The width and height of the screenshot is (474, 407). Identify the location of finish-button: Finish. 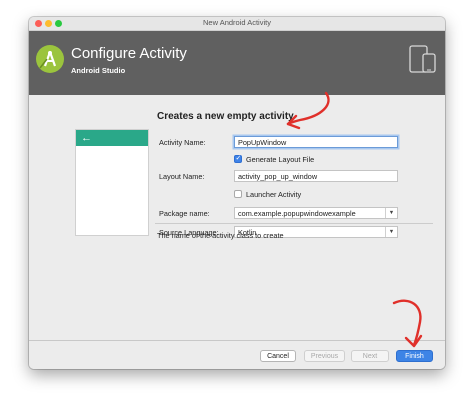
(414, 356).